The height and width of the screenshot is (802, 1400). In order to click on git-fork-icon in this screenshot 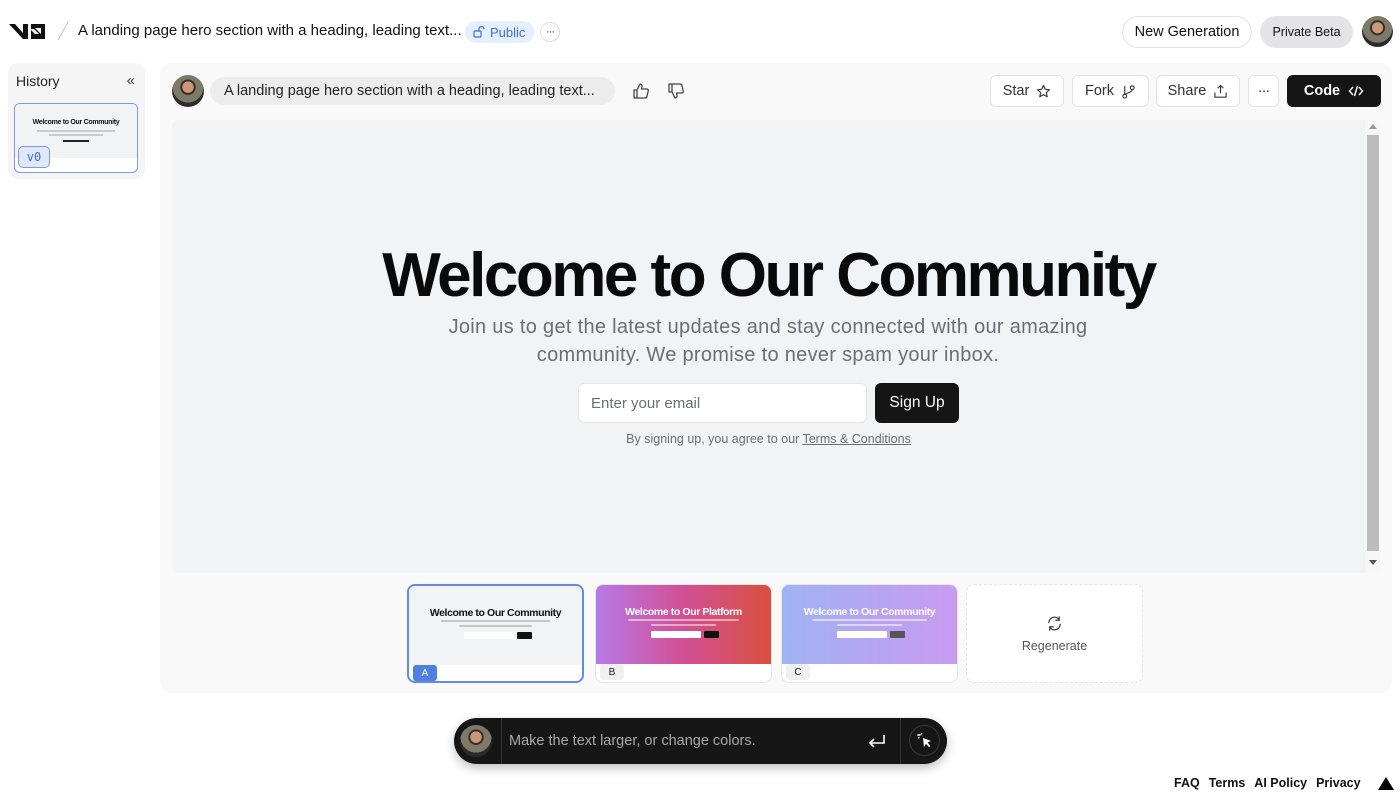, I will do `click(1128, 91)`.